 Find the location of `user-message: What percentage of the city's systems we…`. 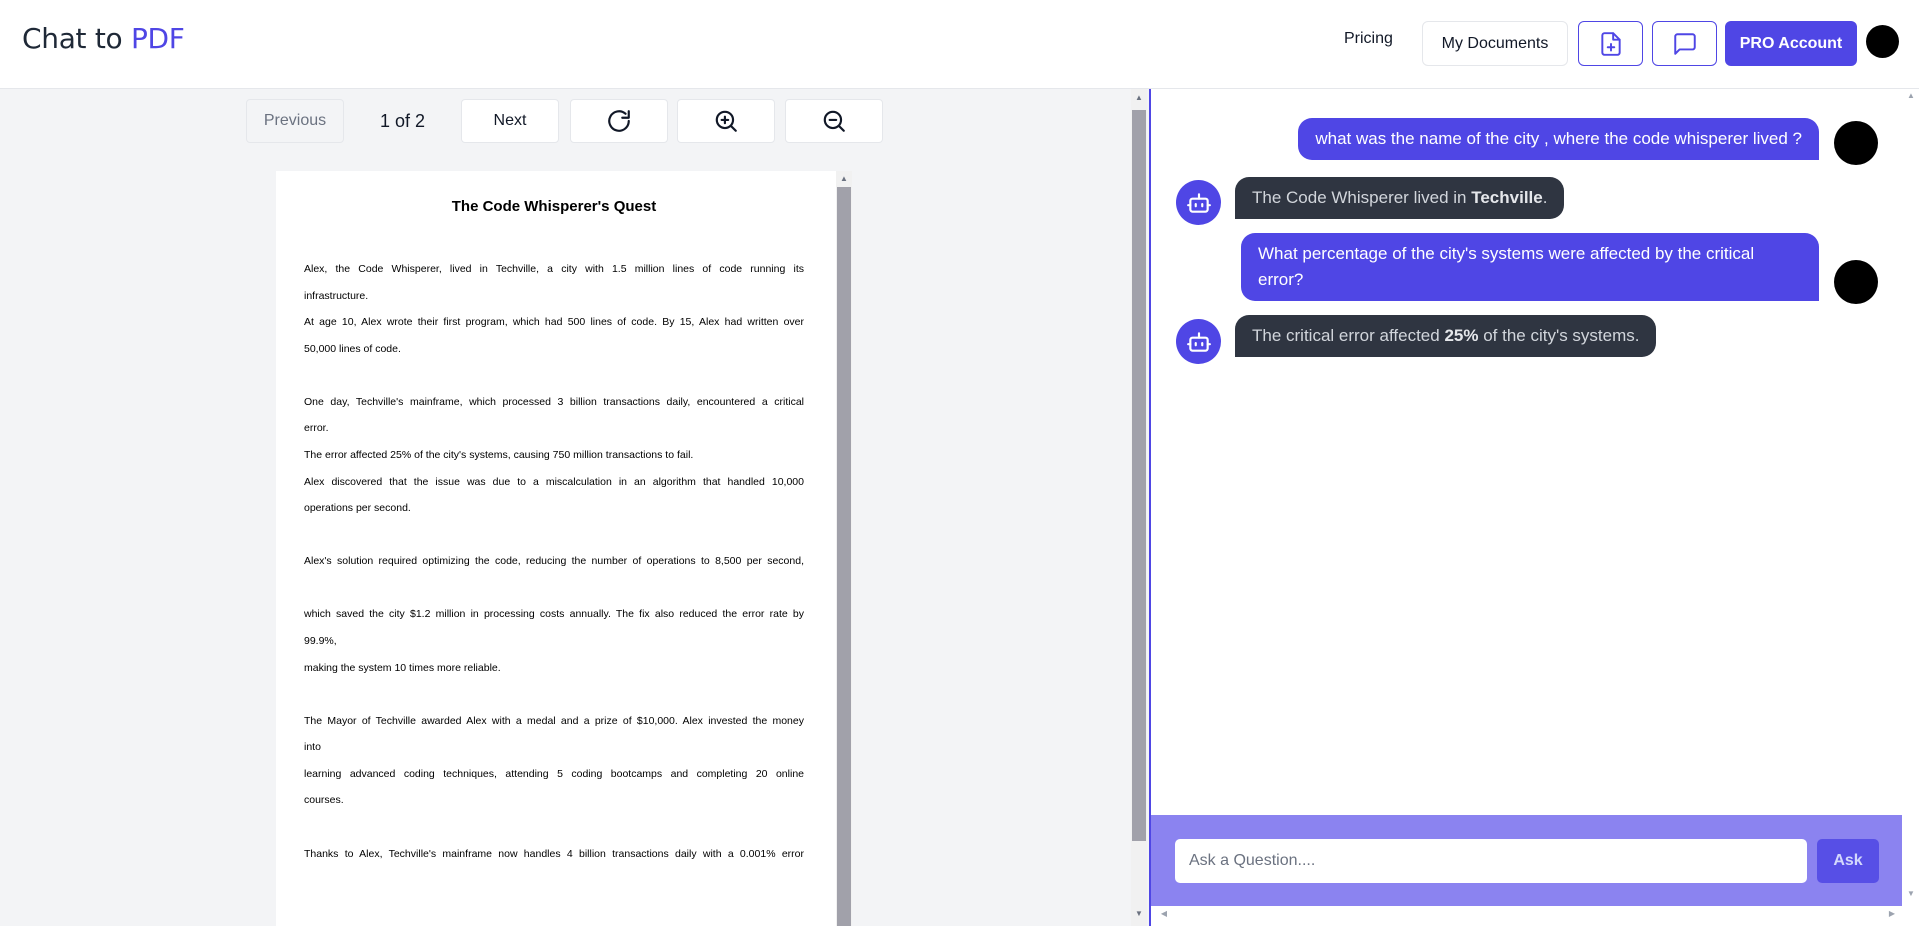

user-message: What percentage of the city's systems we… is located at coordinates (1530, 267).